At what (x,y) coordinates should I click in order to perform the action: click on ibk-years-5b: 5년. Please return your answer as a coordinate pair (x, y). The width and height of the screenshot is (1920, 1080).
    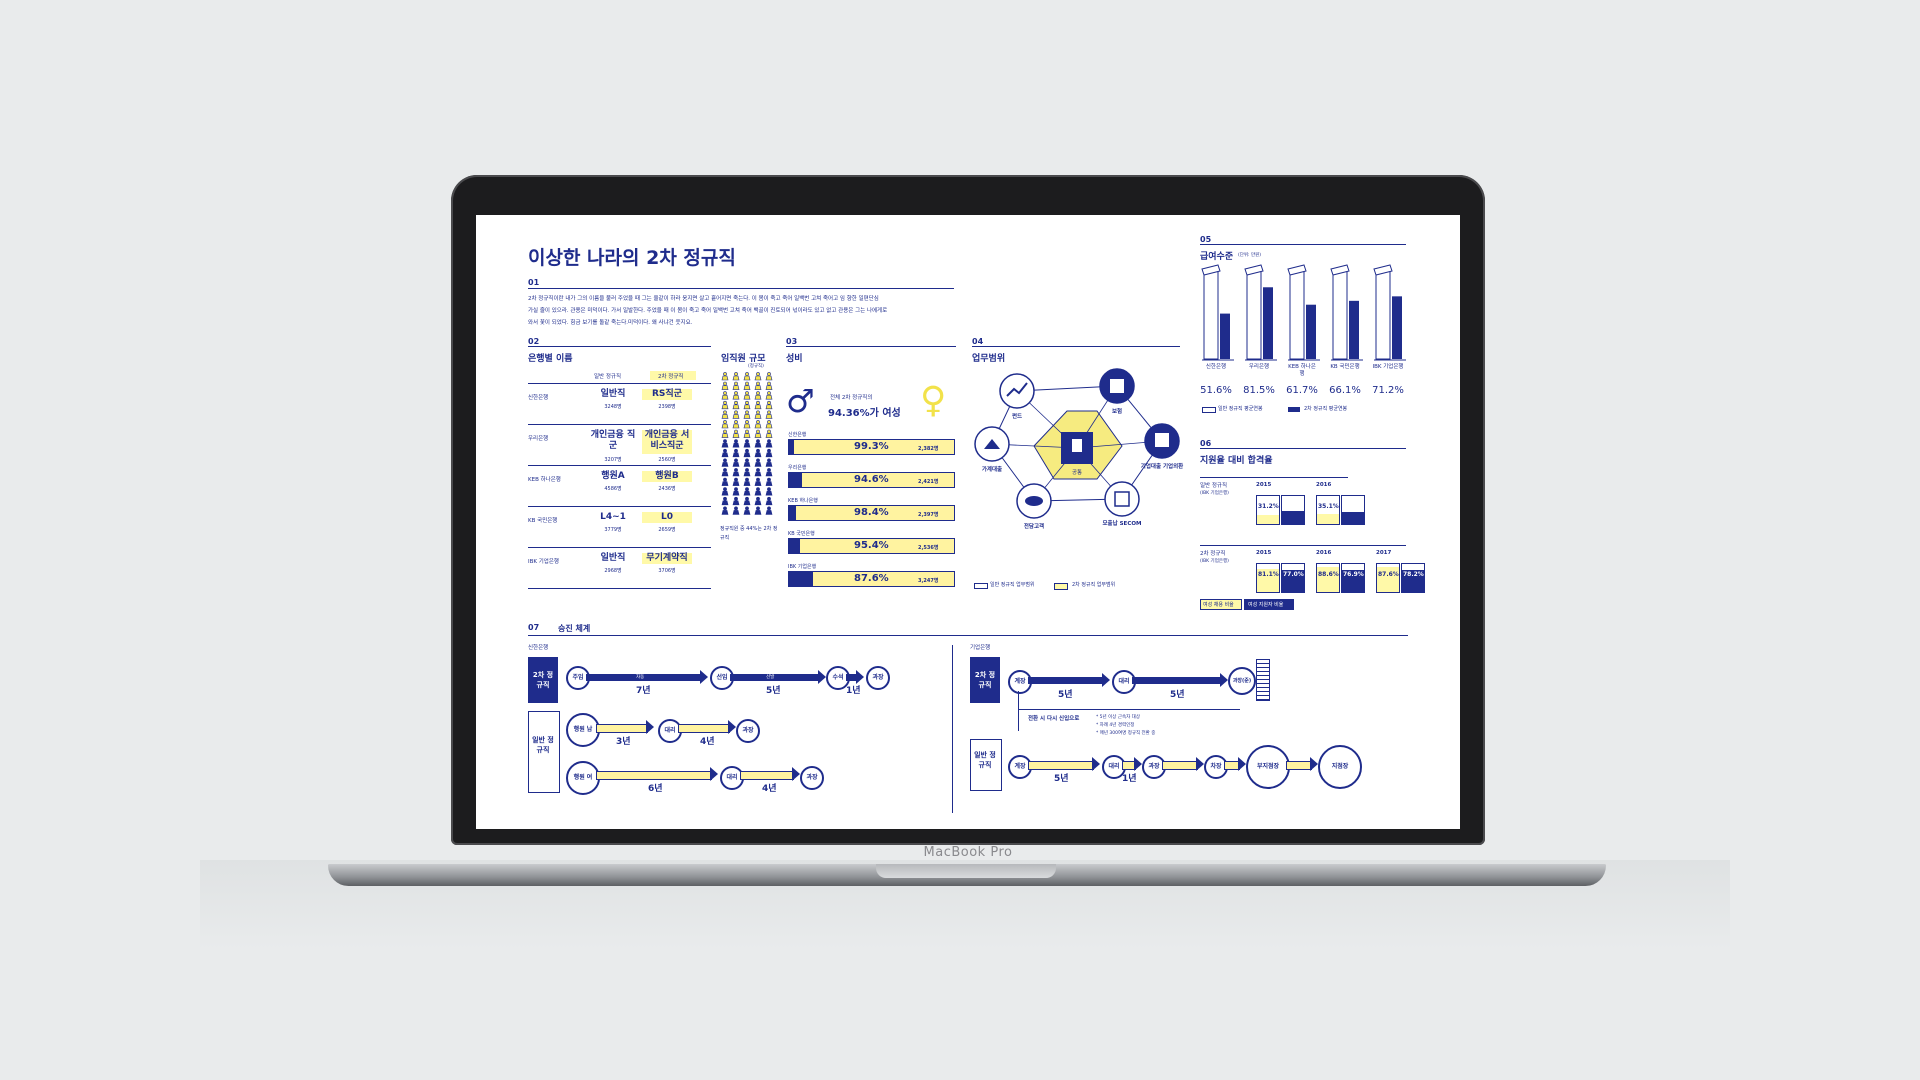
    Looking at the image, I should click on (1177, 695).